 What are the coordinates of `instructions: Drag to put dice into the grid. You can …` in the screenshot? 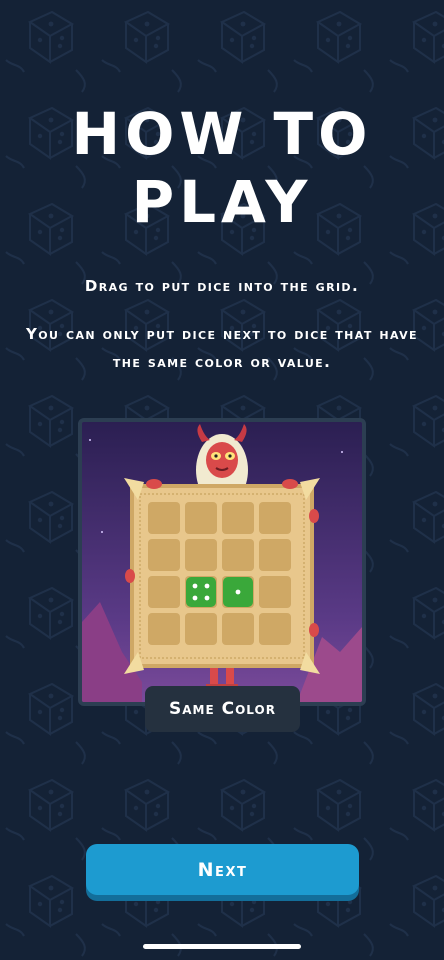 It's located at (222, 324).